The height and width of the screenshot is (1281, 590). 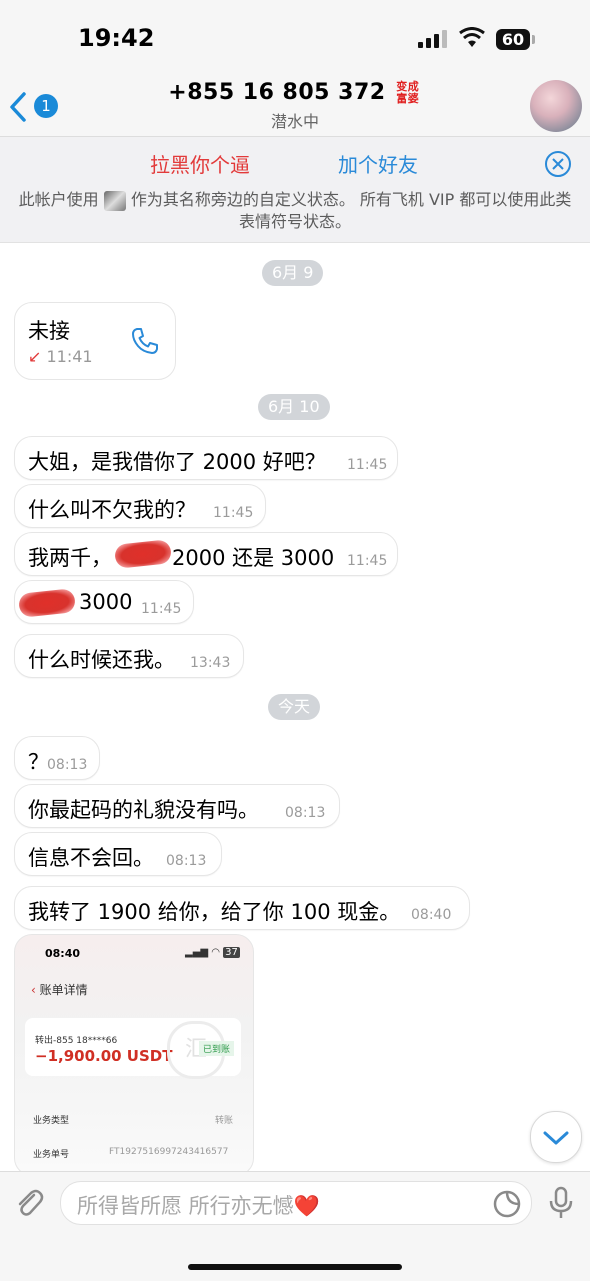 What do you see at coordinates (408, 92) in the screenshot?
I see `emoji-status-badge: 变成富婆` at bounding box center [408, 92].